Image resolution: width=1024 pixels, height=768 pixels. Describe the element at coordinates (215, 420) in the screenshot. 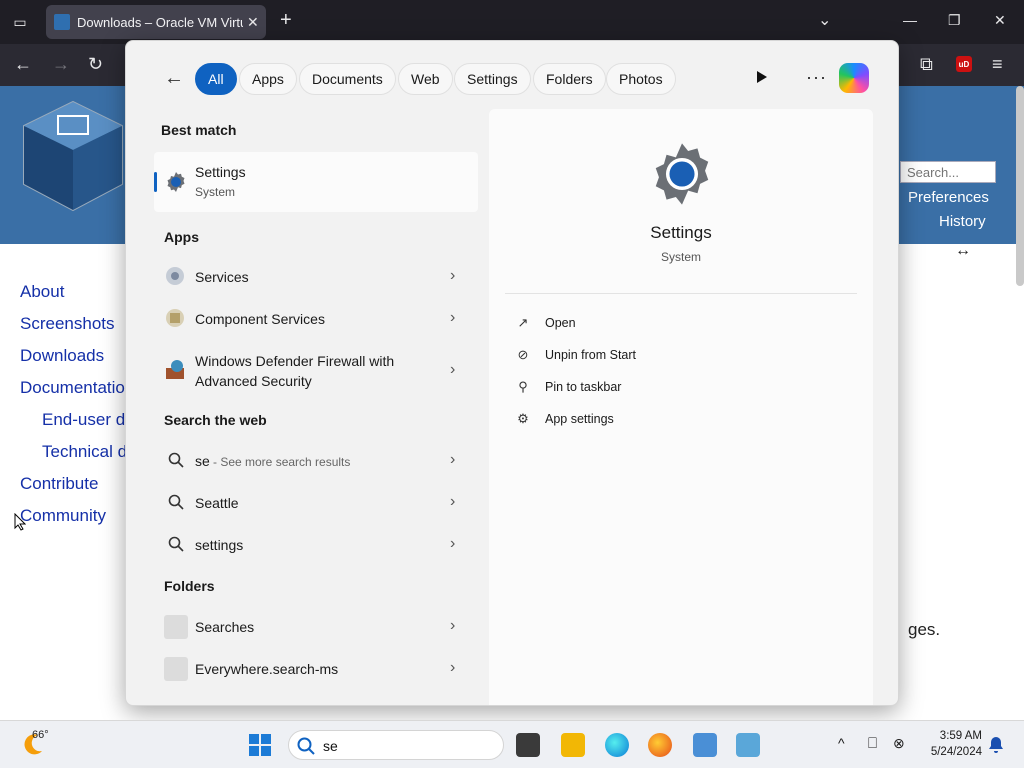

I see `search-web-heading: Search the web` at that location.